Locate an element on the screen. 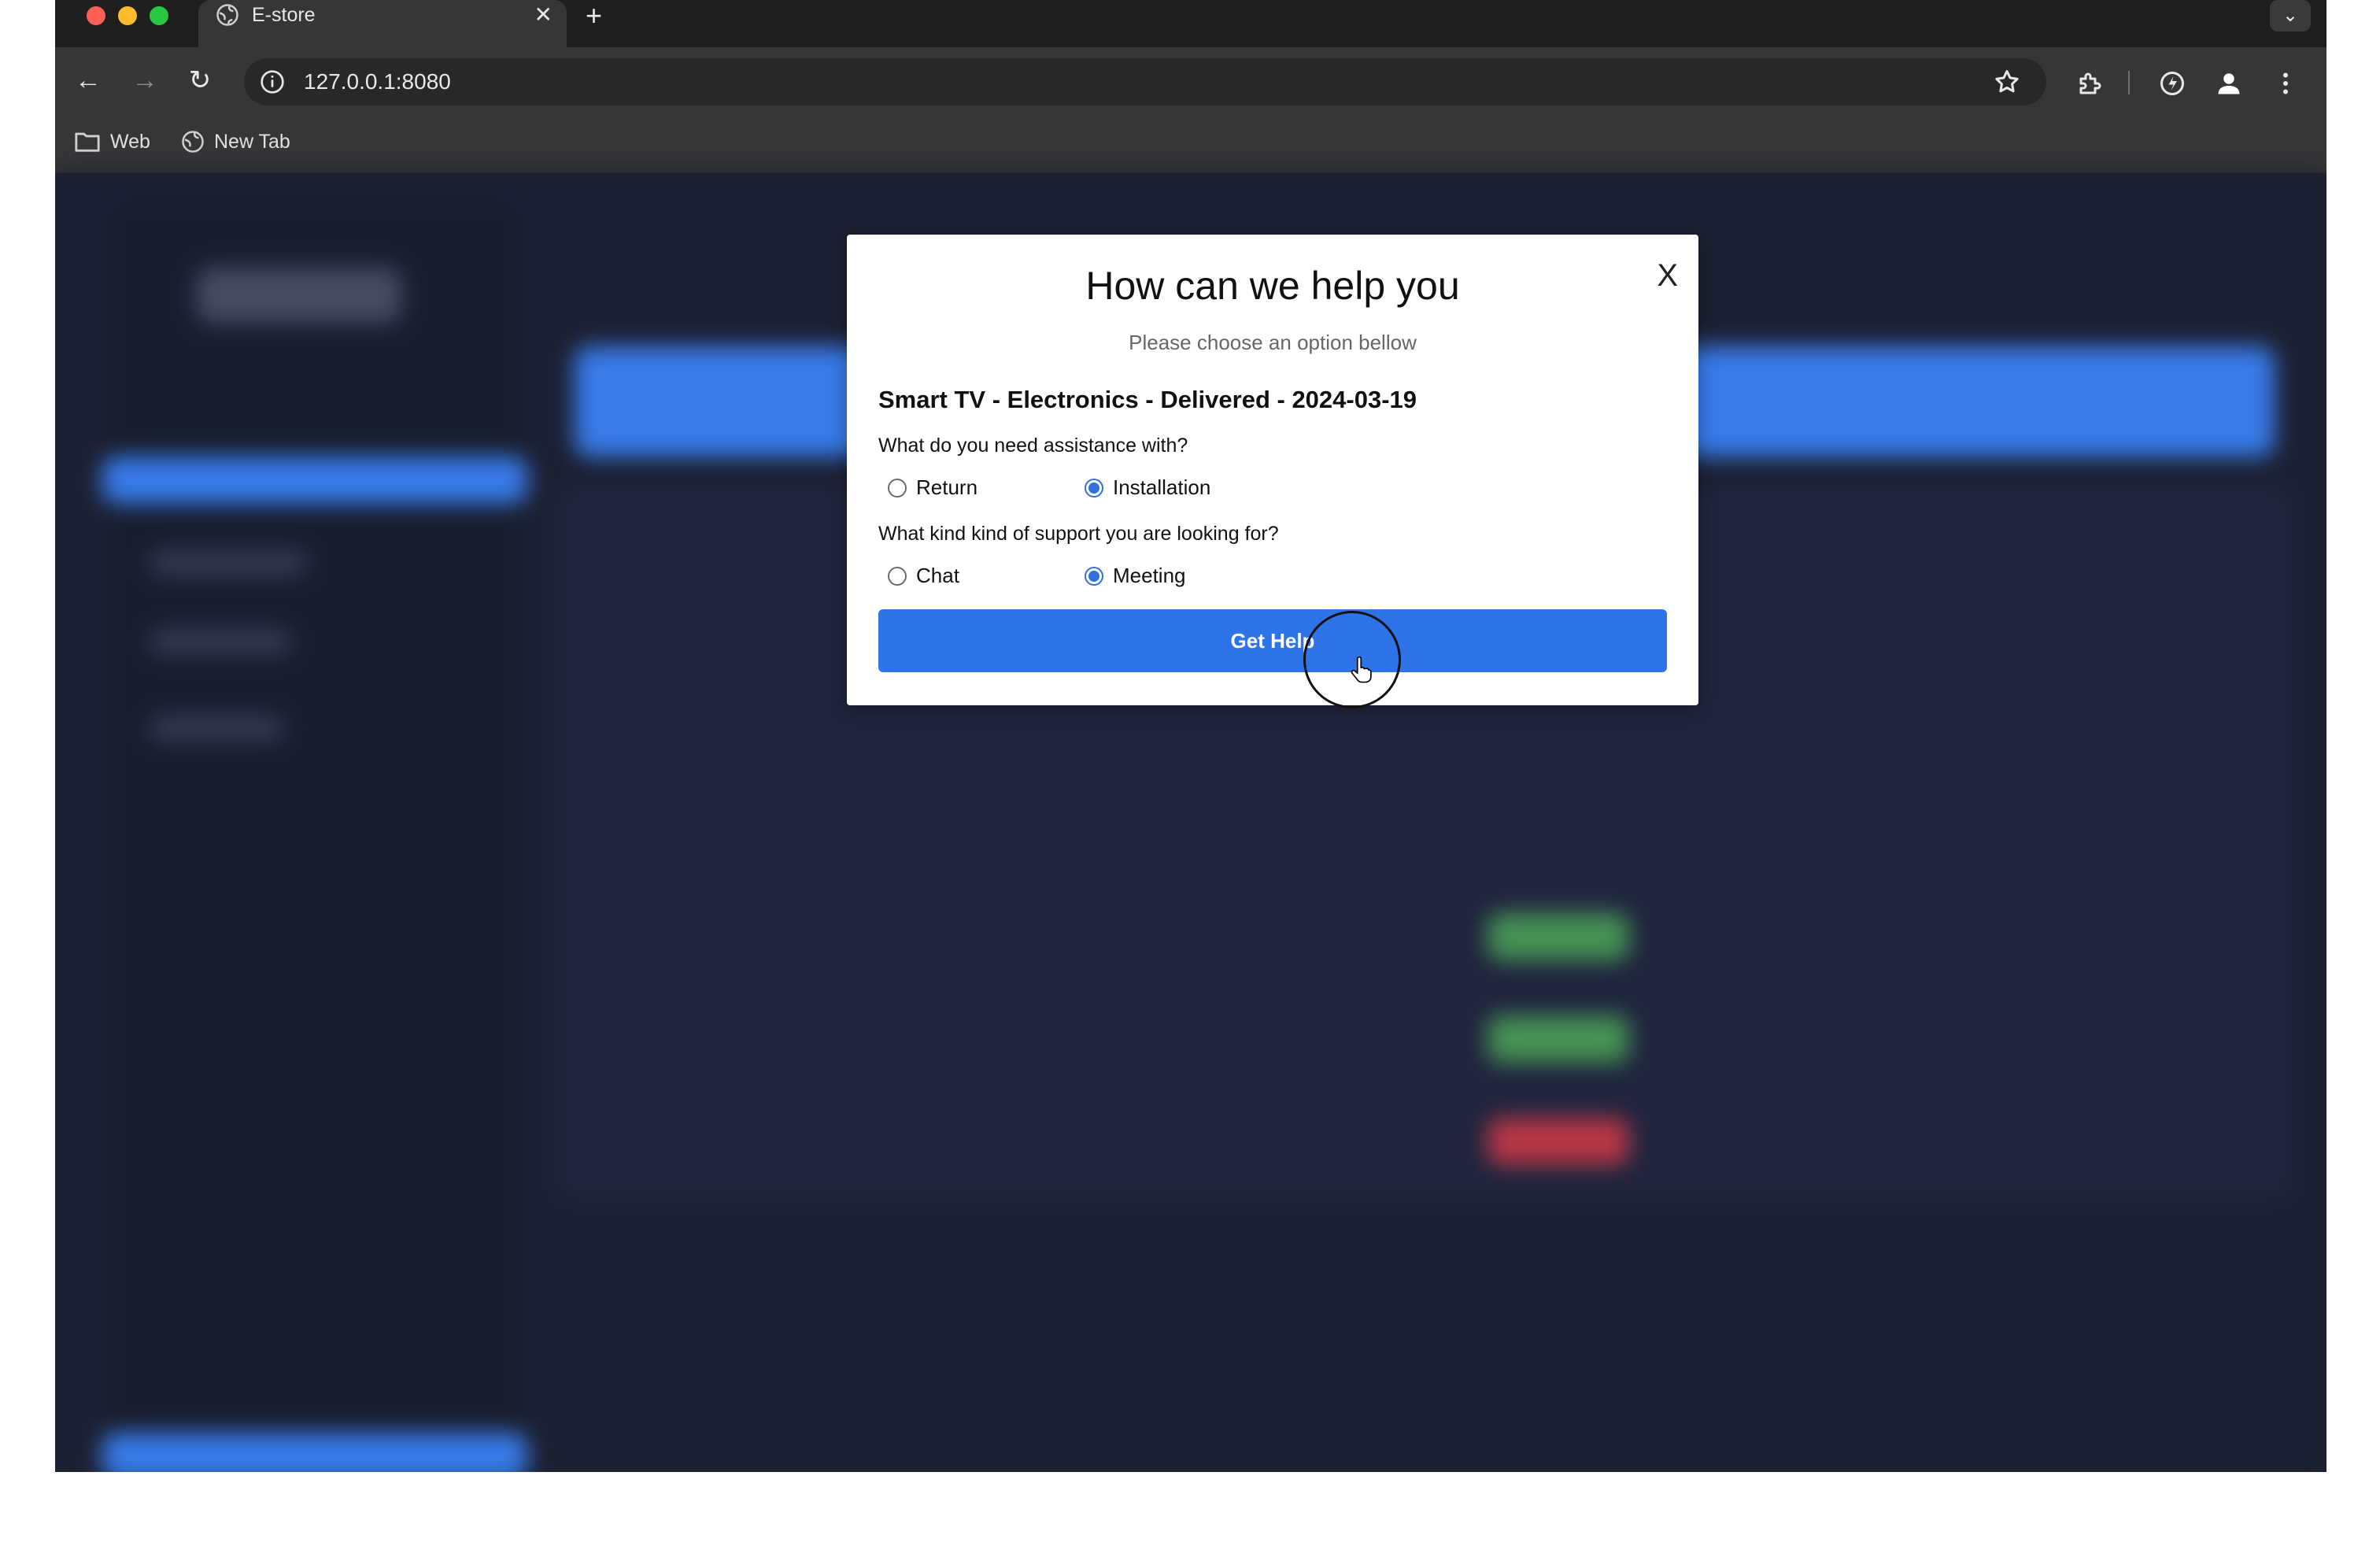 Image resolution: width=2380 pixels, height=1546 pixels. bookmark-label: New Tab is located at coordinates (252, 141).